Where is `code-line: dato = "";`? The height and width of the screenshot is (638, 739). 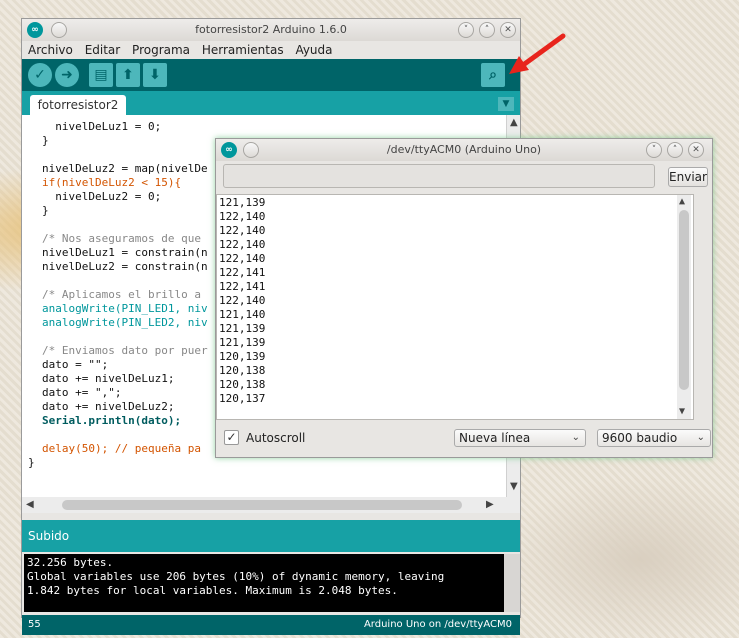 code-line: dato = ""; is located at coordinates (75, 364).